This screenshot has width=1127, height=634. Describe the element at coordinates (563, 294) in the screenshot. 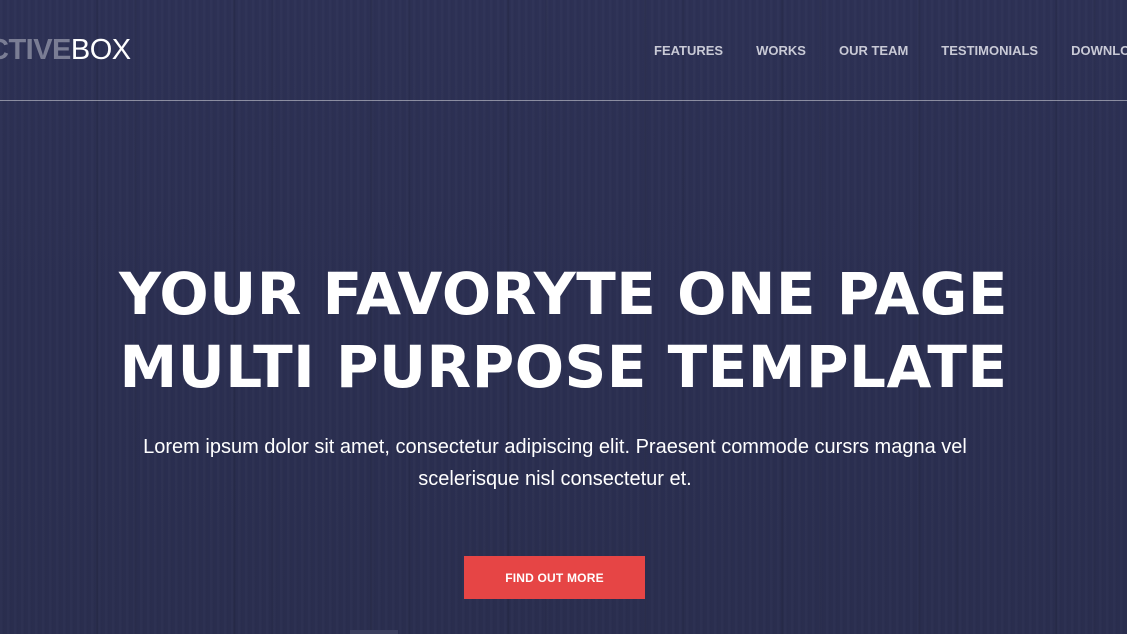

I see `hero-title-line-1: YOUR FAVORYTE ONE PAGE` at that location.